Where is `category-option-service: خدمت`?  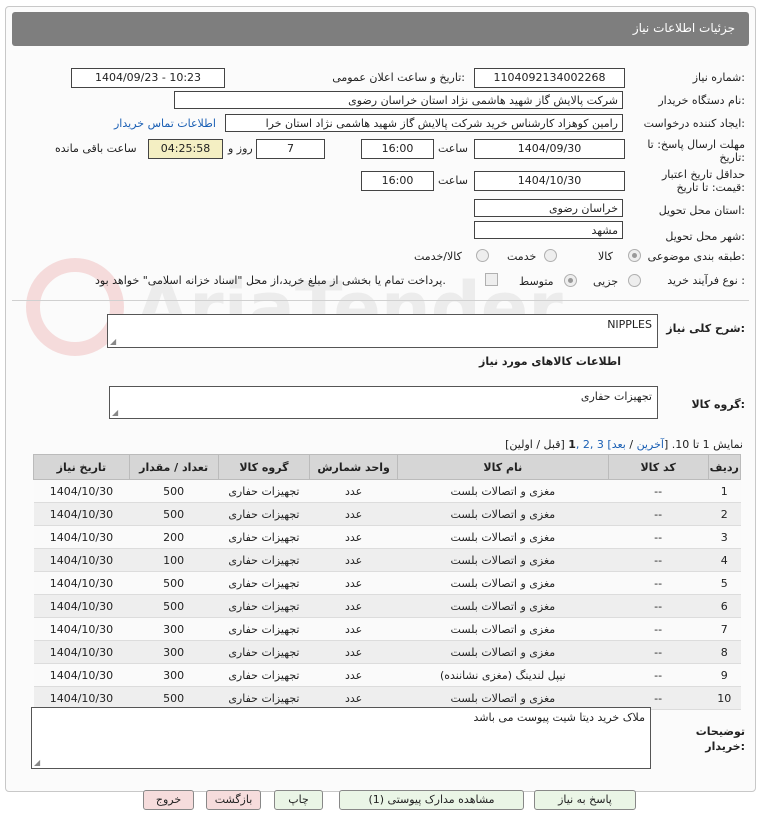
category-option-service: خدمت is located at coordinates (522, 256).